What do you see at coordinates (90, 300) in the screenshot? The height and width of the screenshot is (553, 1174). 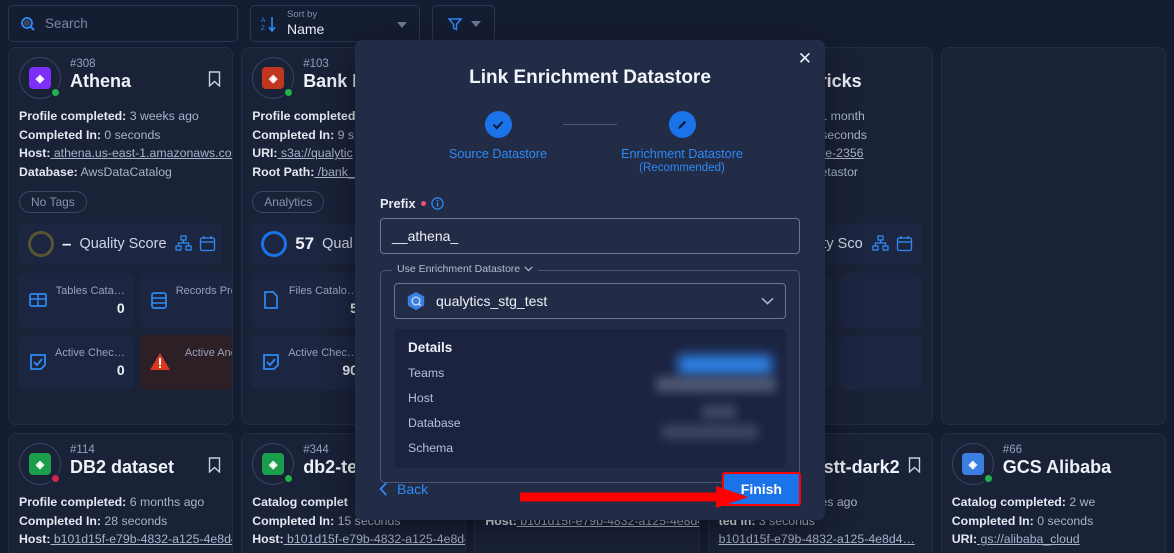 I see `metric-text: Tables Cata… 0` at bounding box center [90, 300].